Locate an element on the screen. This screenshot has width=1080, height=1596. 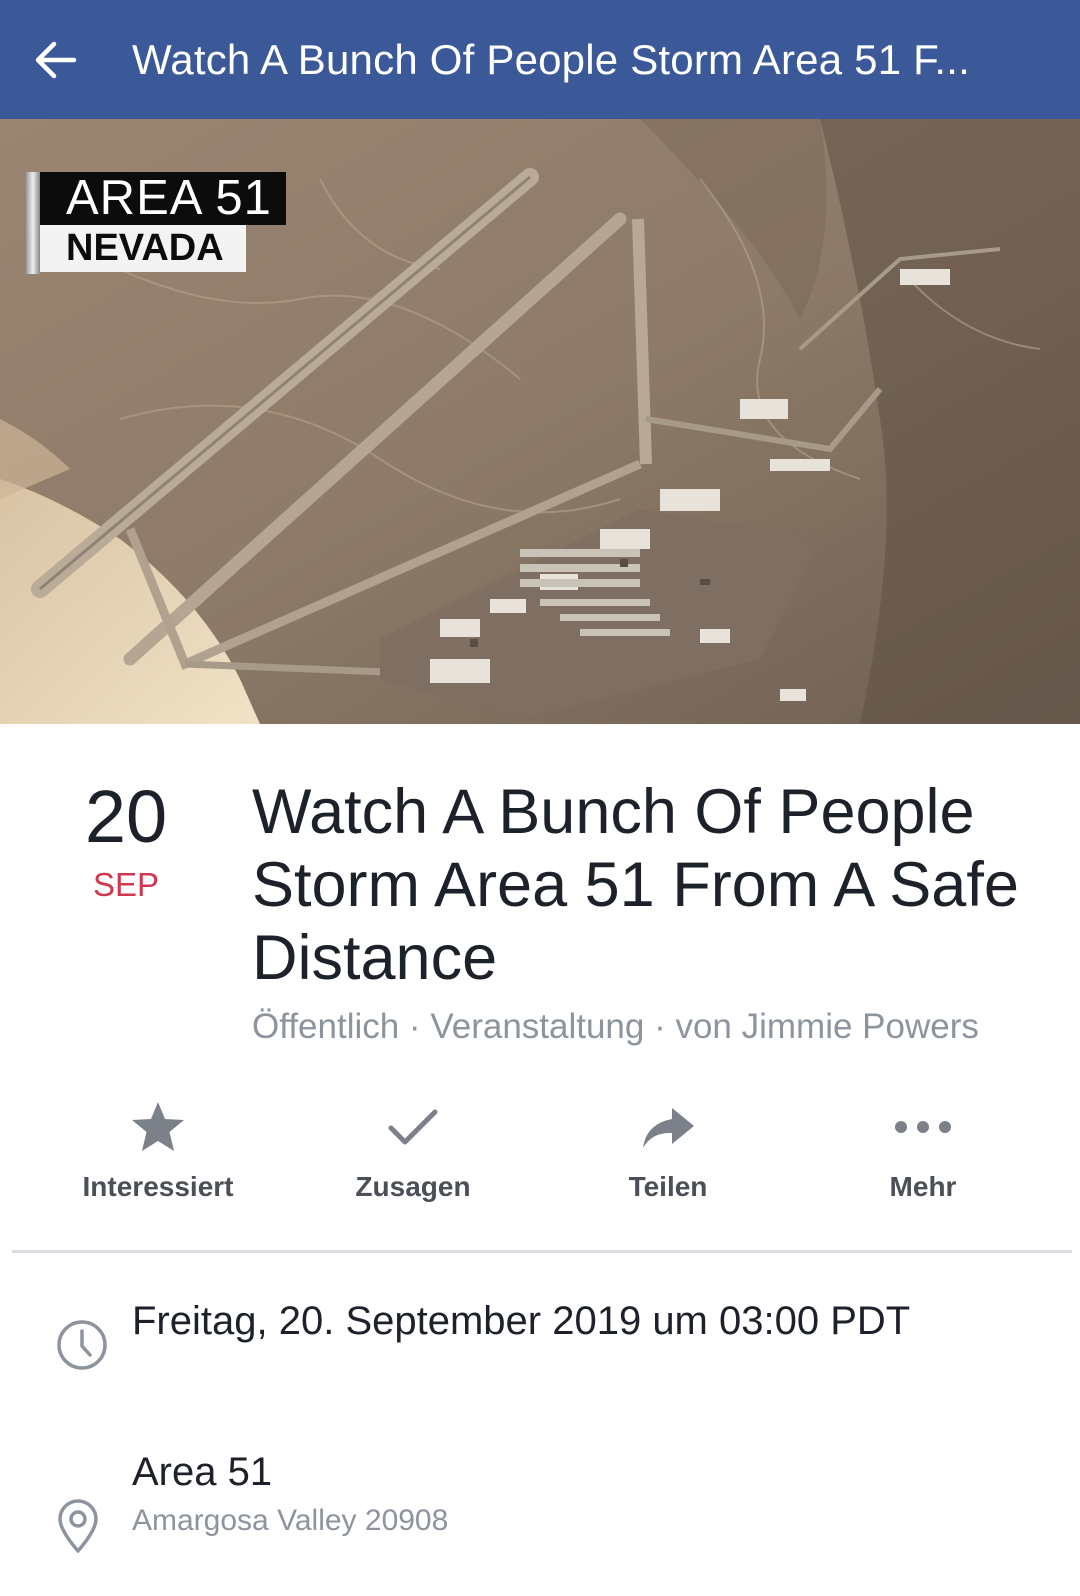
chyron-accent-bar is located at coordinates (33, 223).